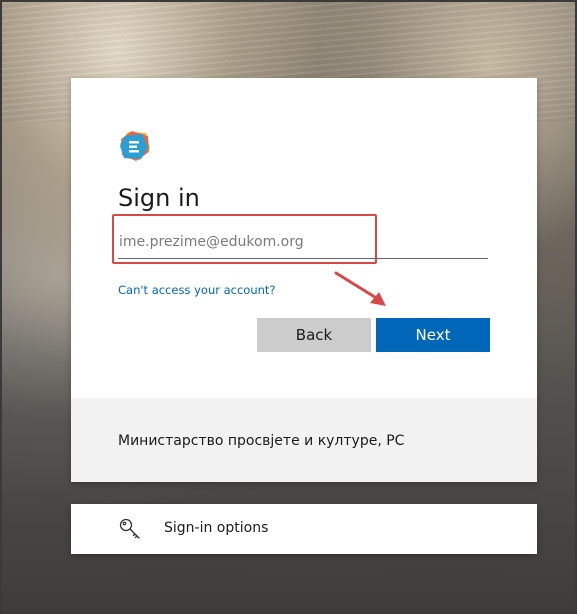 This screenshot has width=577, height=614. I want to click on cant-access-account-link: Can't access your account?, so click(197, 290).